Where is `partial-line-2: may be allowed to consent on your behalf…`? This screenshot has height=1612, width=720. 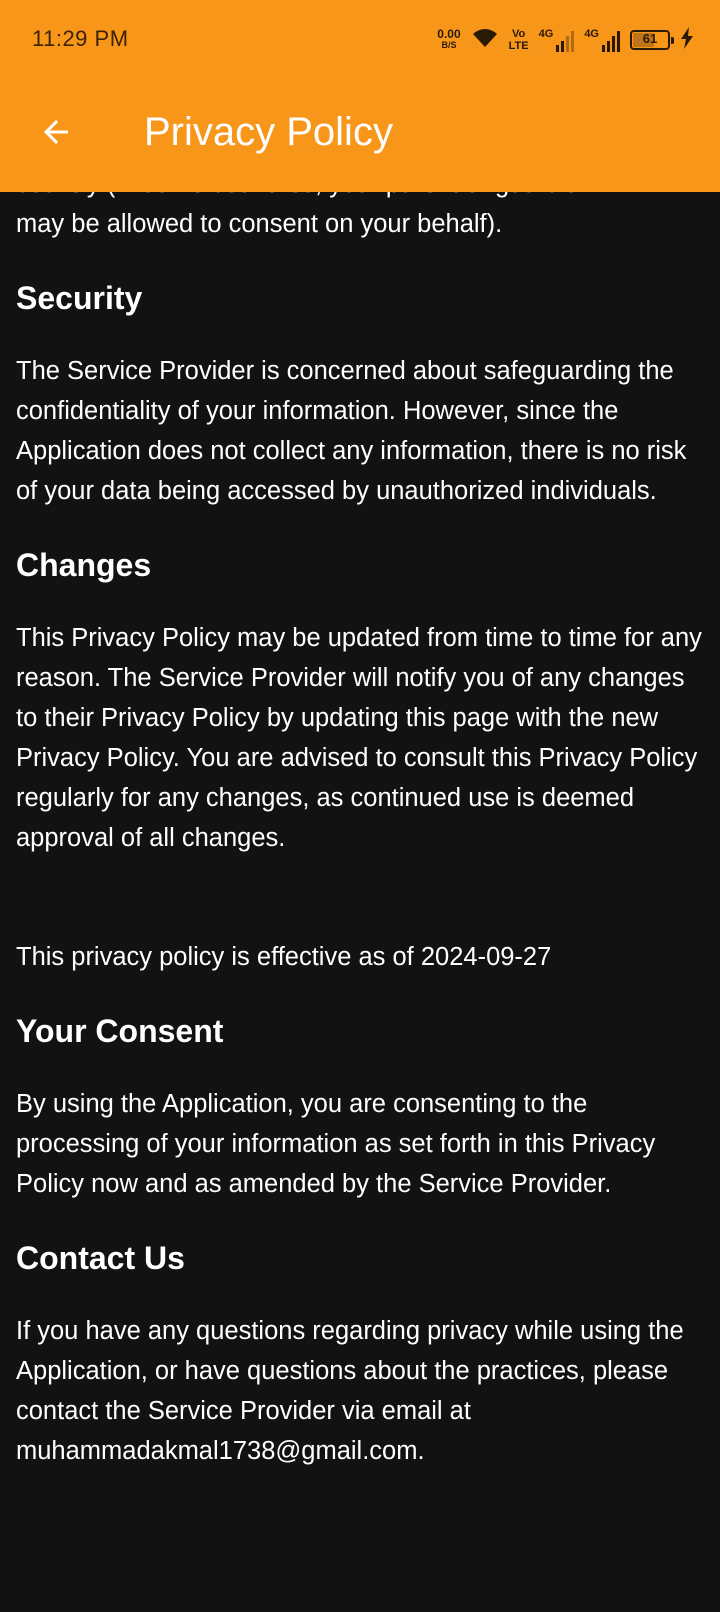 partial-line-2: may be allowed to consent on your behalf… is located at coordinates (259, 224).